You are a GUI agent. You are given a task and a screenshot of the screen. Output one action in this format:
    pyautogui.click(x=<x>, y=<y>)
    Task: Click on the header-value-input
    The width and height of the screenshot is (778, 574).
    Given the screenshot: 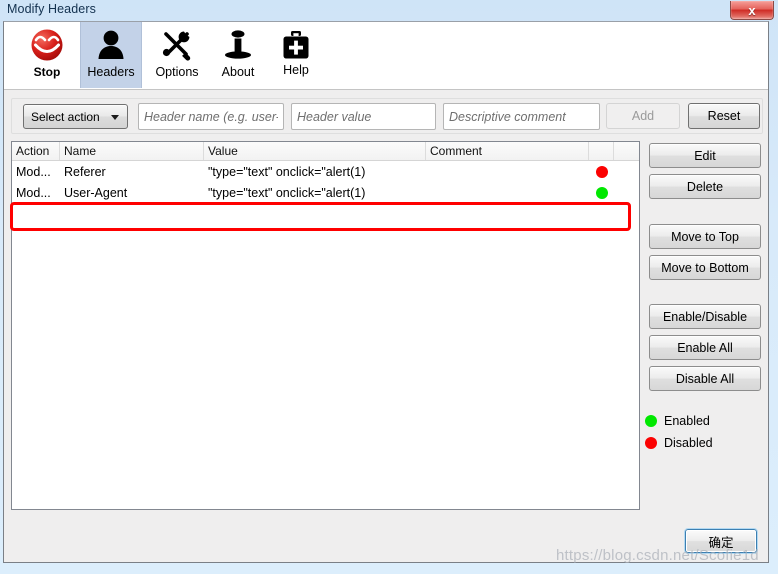 What is the action you would take?
    pyautogui.click(x=363, y=116)
    